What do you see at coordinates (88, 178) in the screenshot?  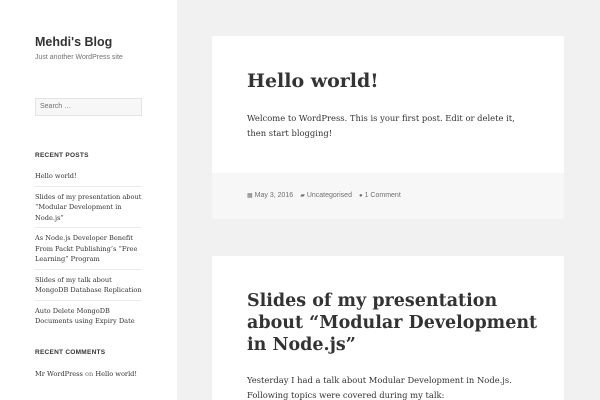 I see `recent-post-link: Hello world!` at bounding box center [88, 178].